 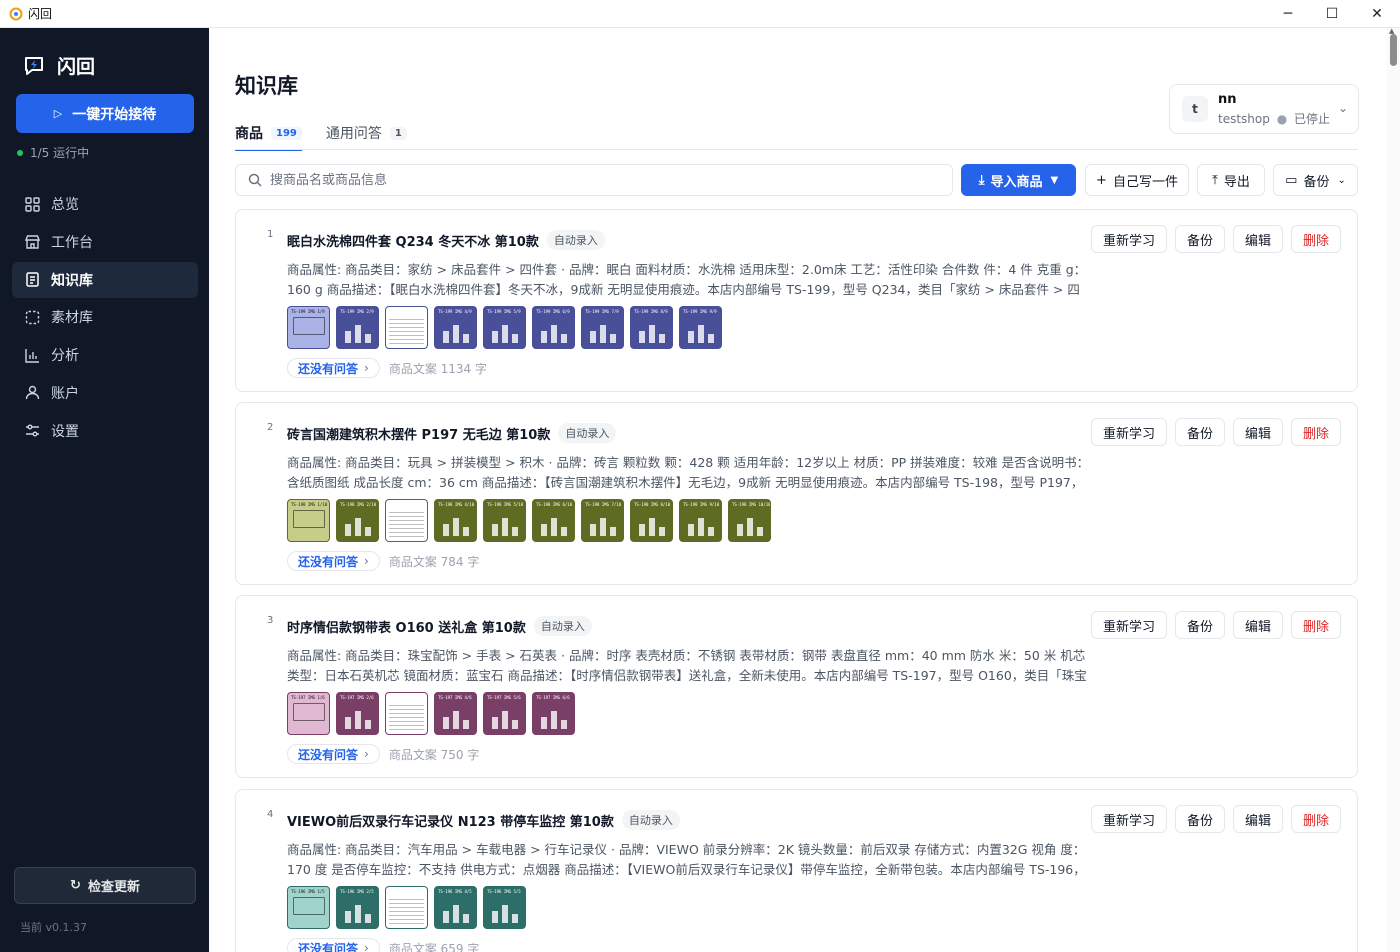 I want to click on char-count: 商品文案 750 字, so click(x=434, y=754).